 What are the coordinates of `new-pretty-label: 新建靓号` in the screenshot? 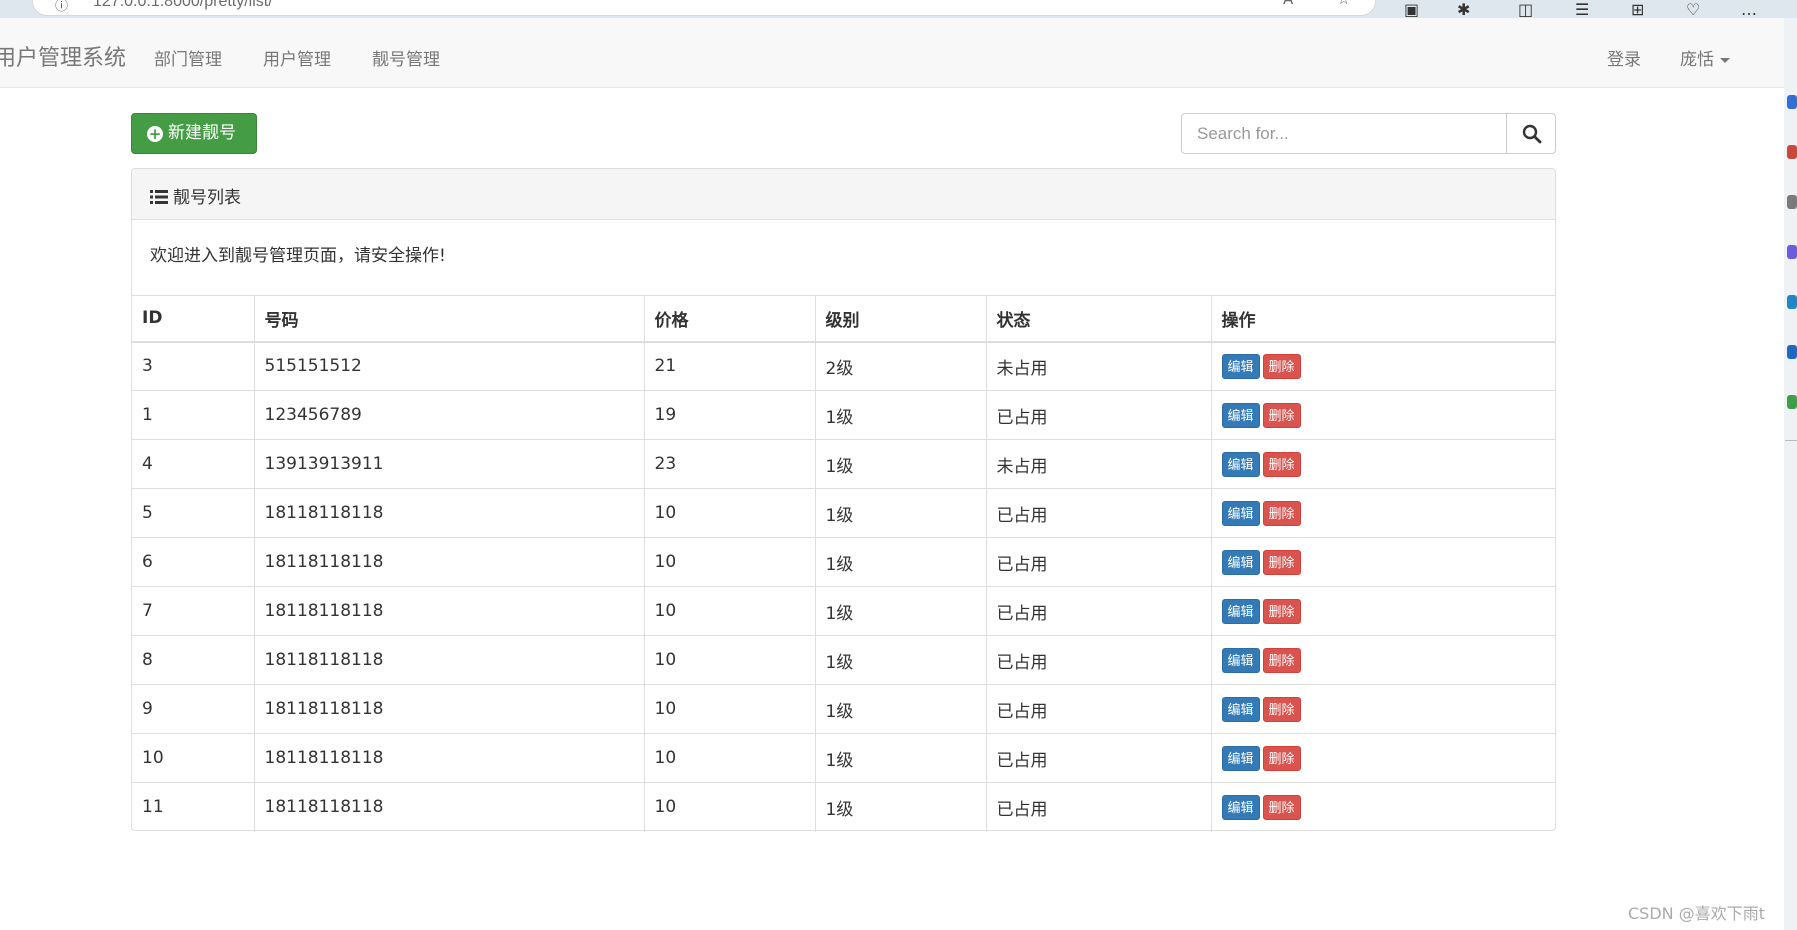 It's located at (202, 133).